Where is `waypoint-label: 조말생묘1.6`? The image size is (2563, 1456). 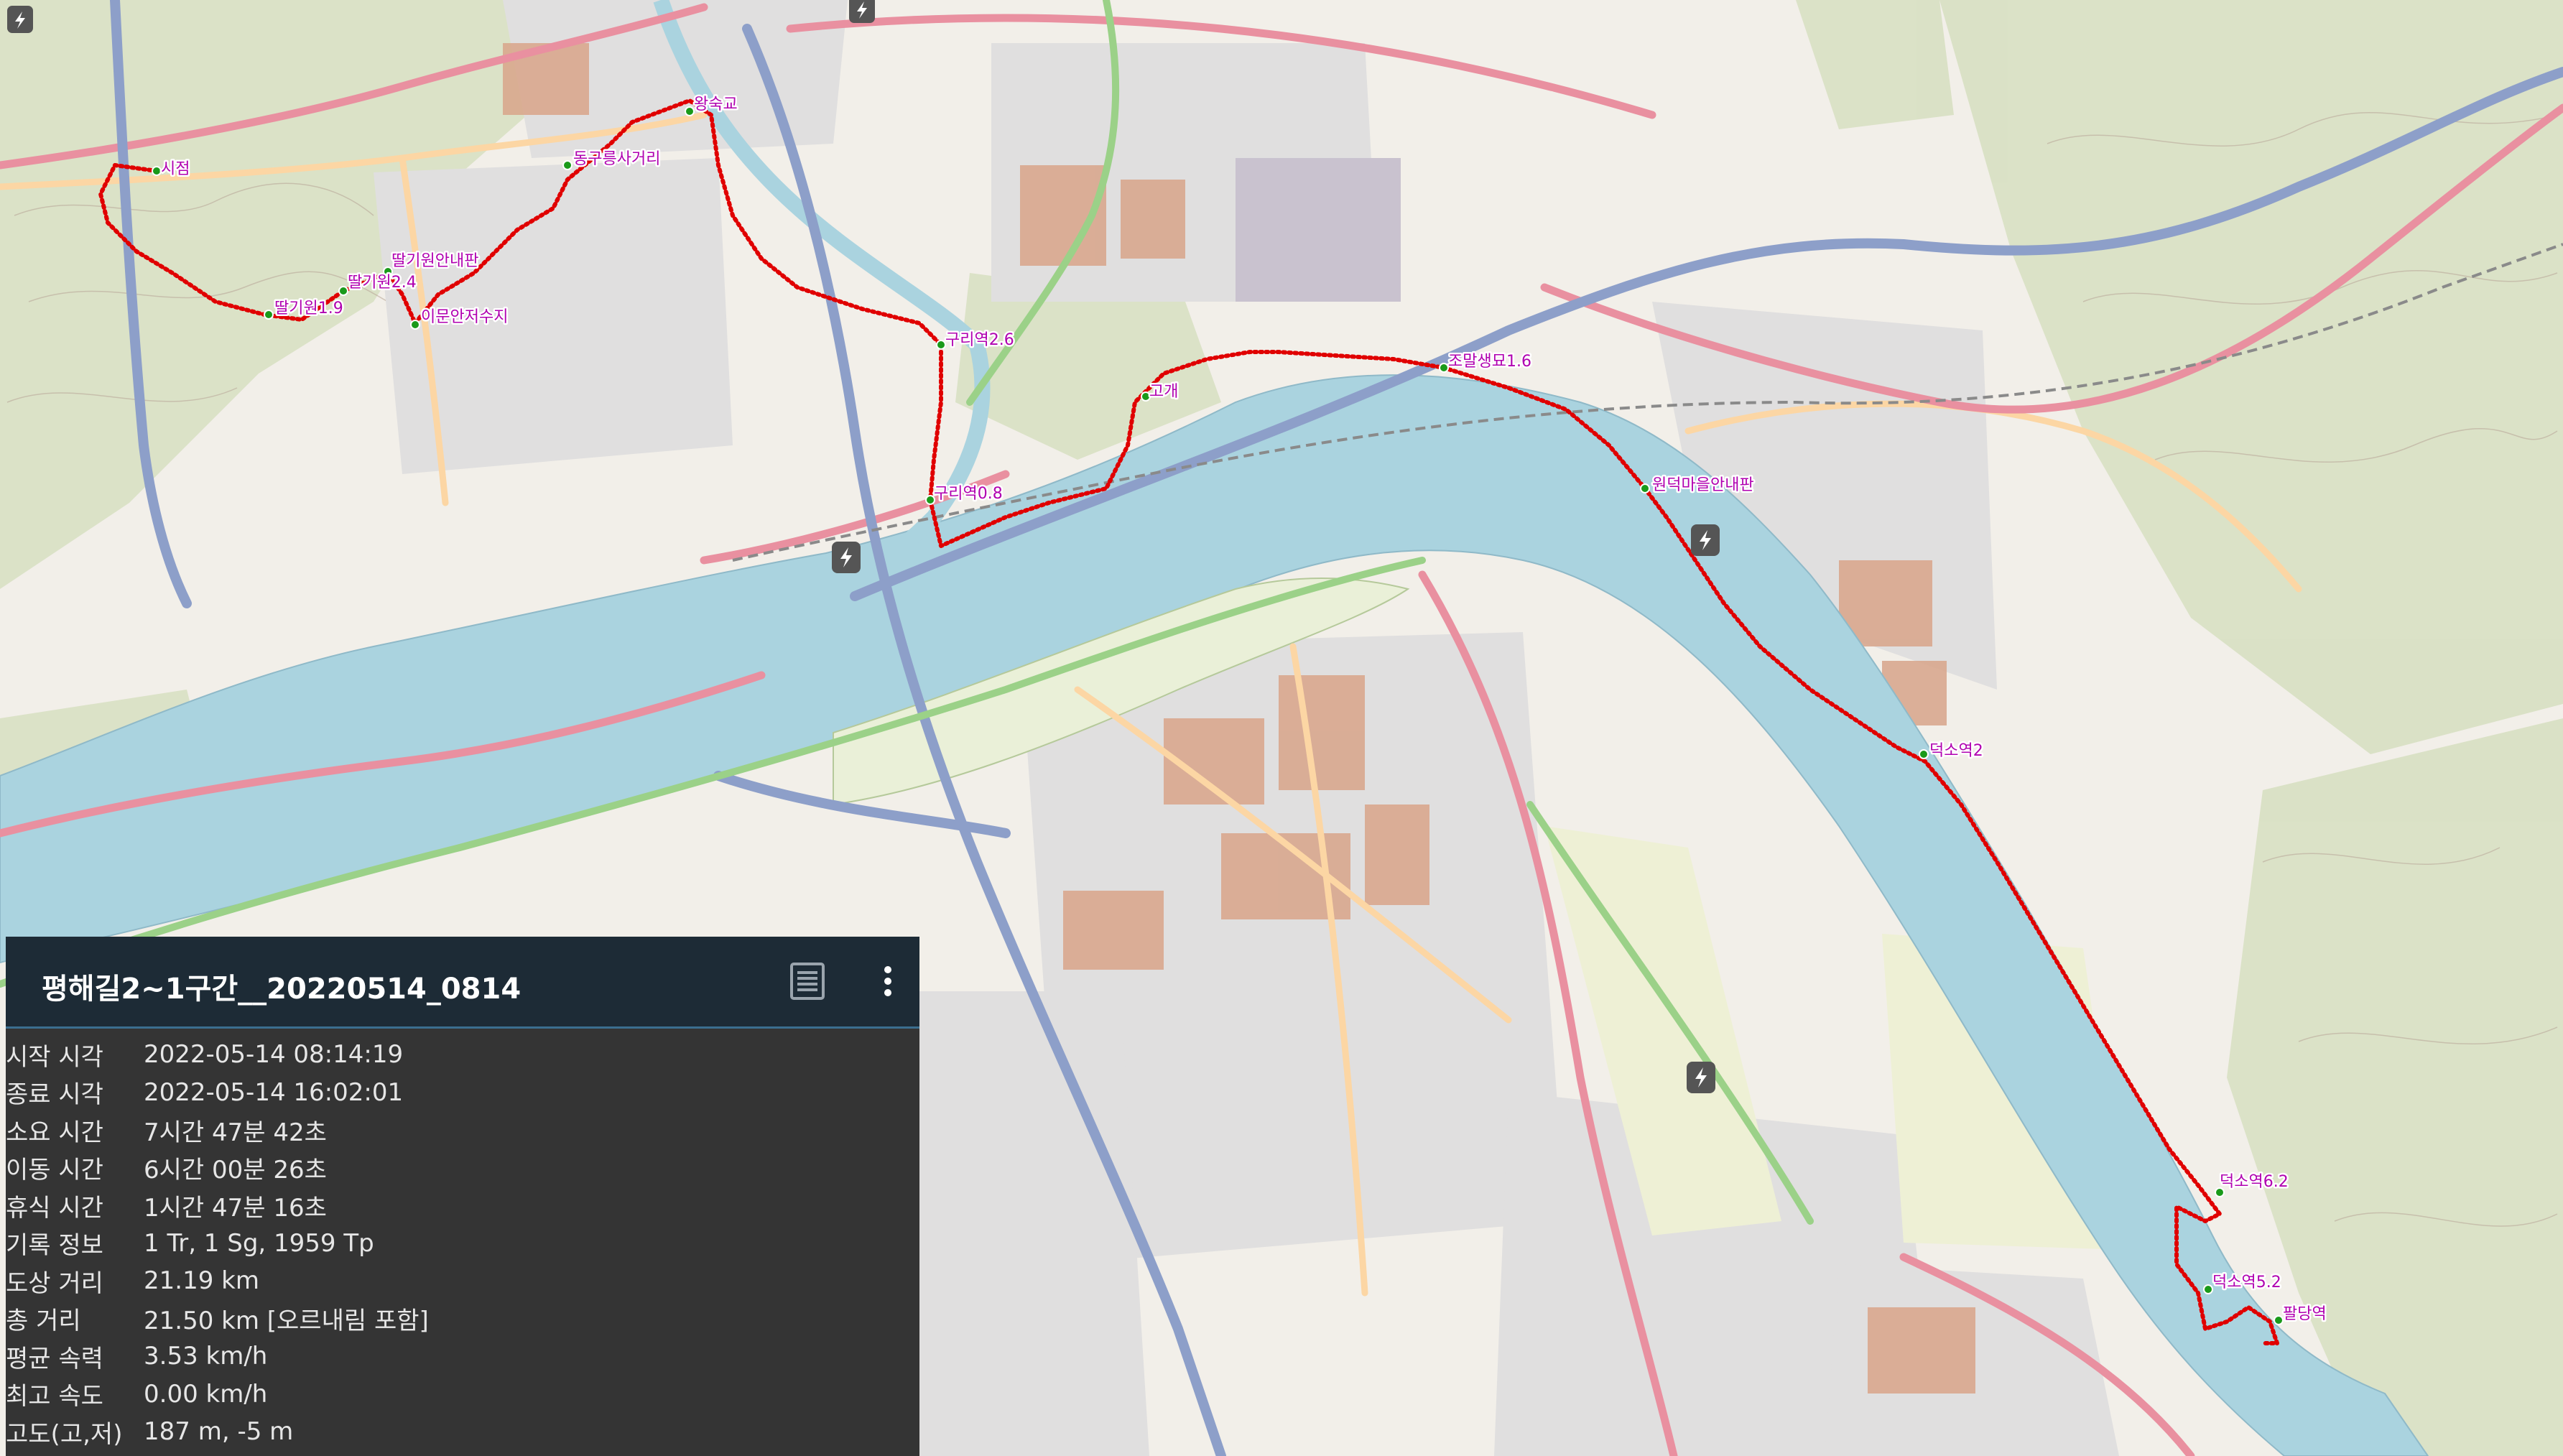 waypoint-label: 조말생묘1.6 is located at coordinates (1489, 362).